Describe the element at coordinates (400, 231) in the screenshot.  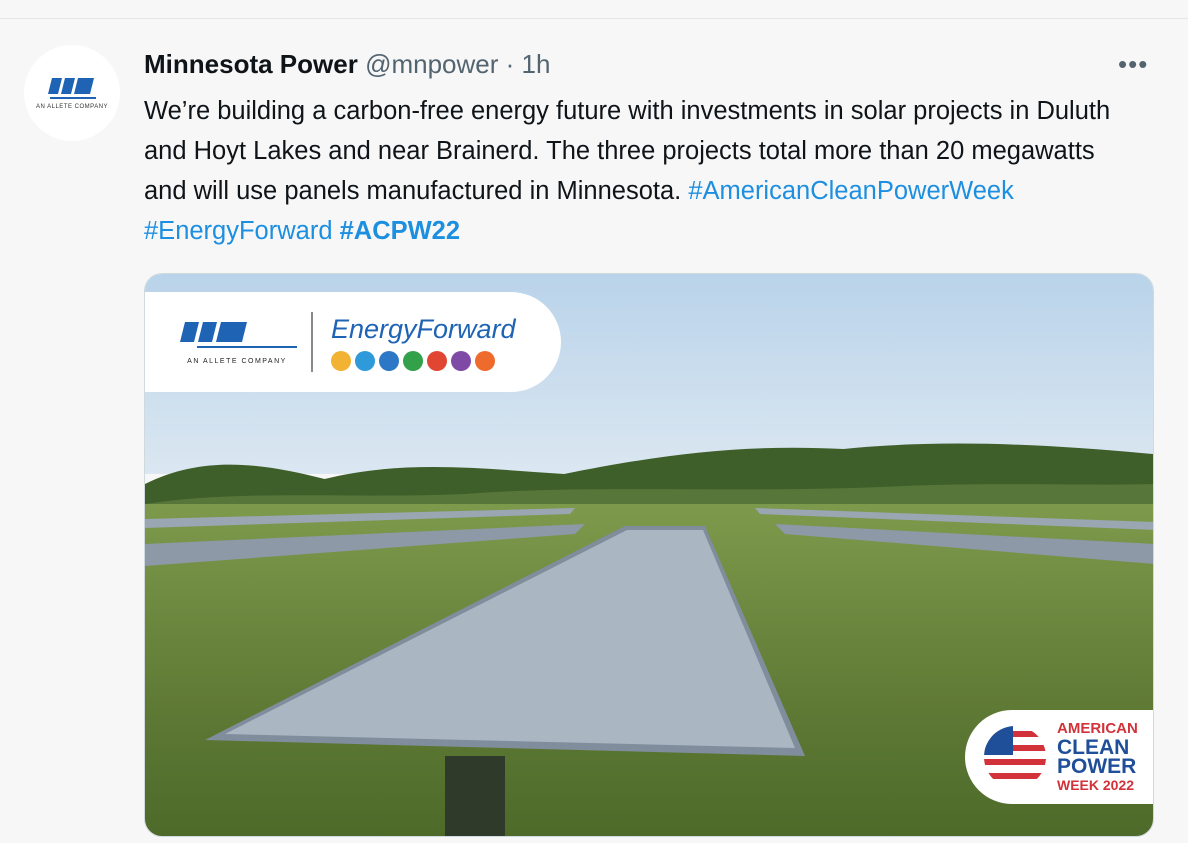
I see `hashtag-link: #ACPW22` at that location.